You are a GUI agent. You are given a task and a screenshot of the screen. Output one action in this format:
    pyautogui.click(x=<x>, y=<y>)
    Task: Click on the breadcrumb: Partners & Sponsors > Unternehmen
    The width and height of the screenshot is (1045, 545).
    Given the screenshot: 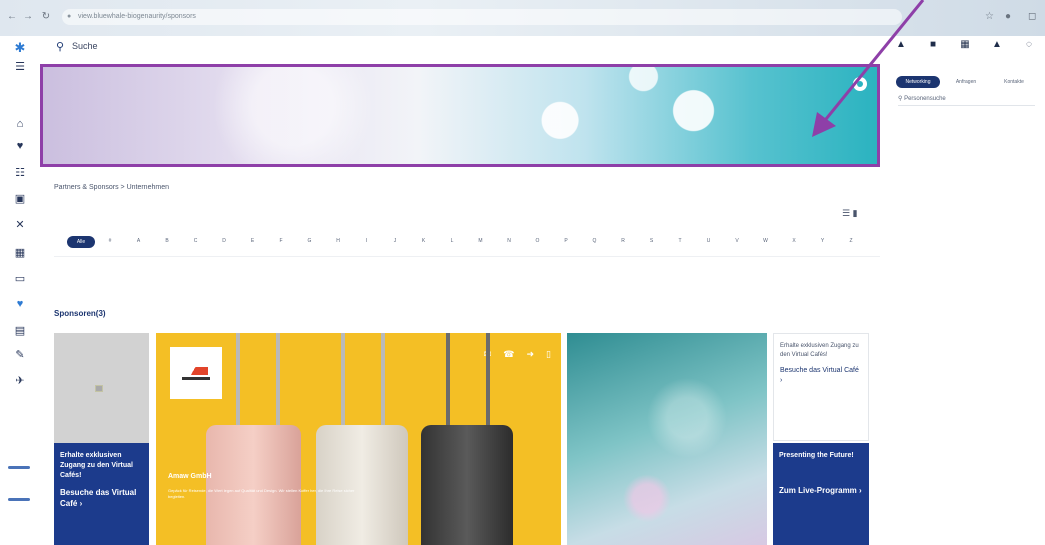 What is the action you would take?
    pyautogui.click(x=111, y=187)
    